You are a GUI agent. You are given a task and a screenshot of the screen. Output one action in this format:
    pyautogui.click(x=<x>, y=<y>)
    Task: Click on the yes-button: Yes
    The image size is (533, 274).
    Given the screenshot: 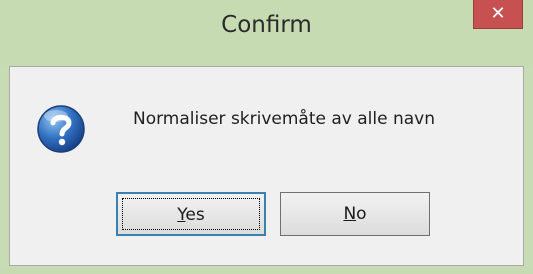 What is the action you would take?
    pyautogui.click(x=191, y=214)
    